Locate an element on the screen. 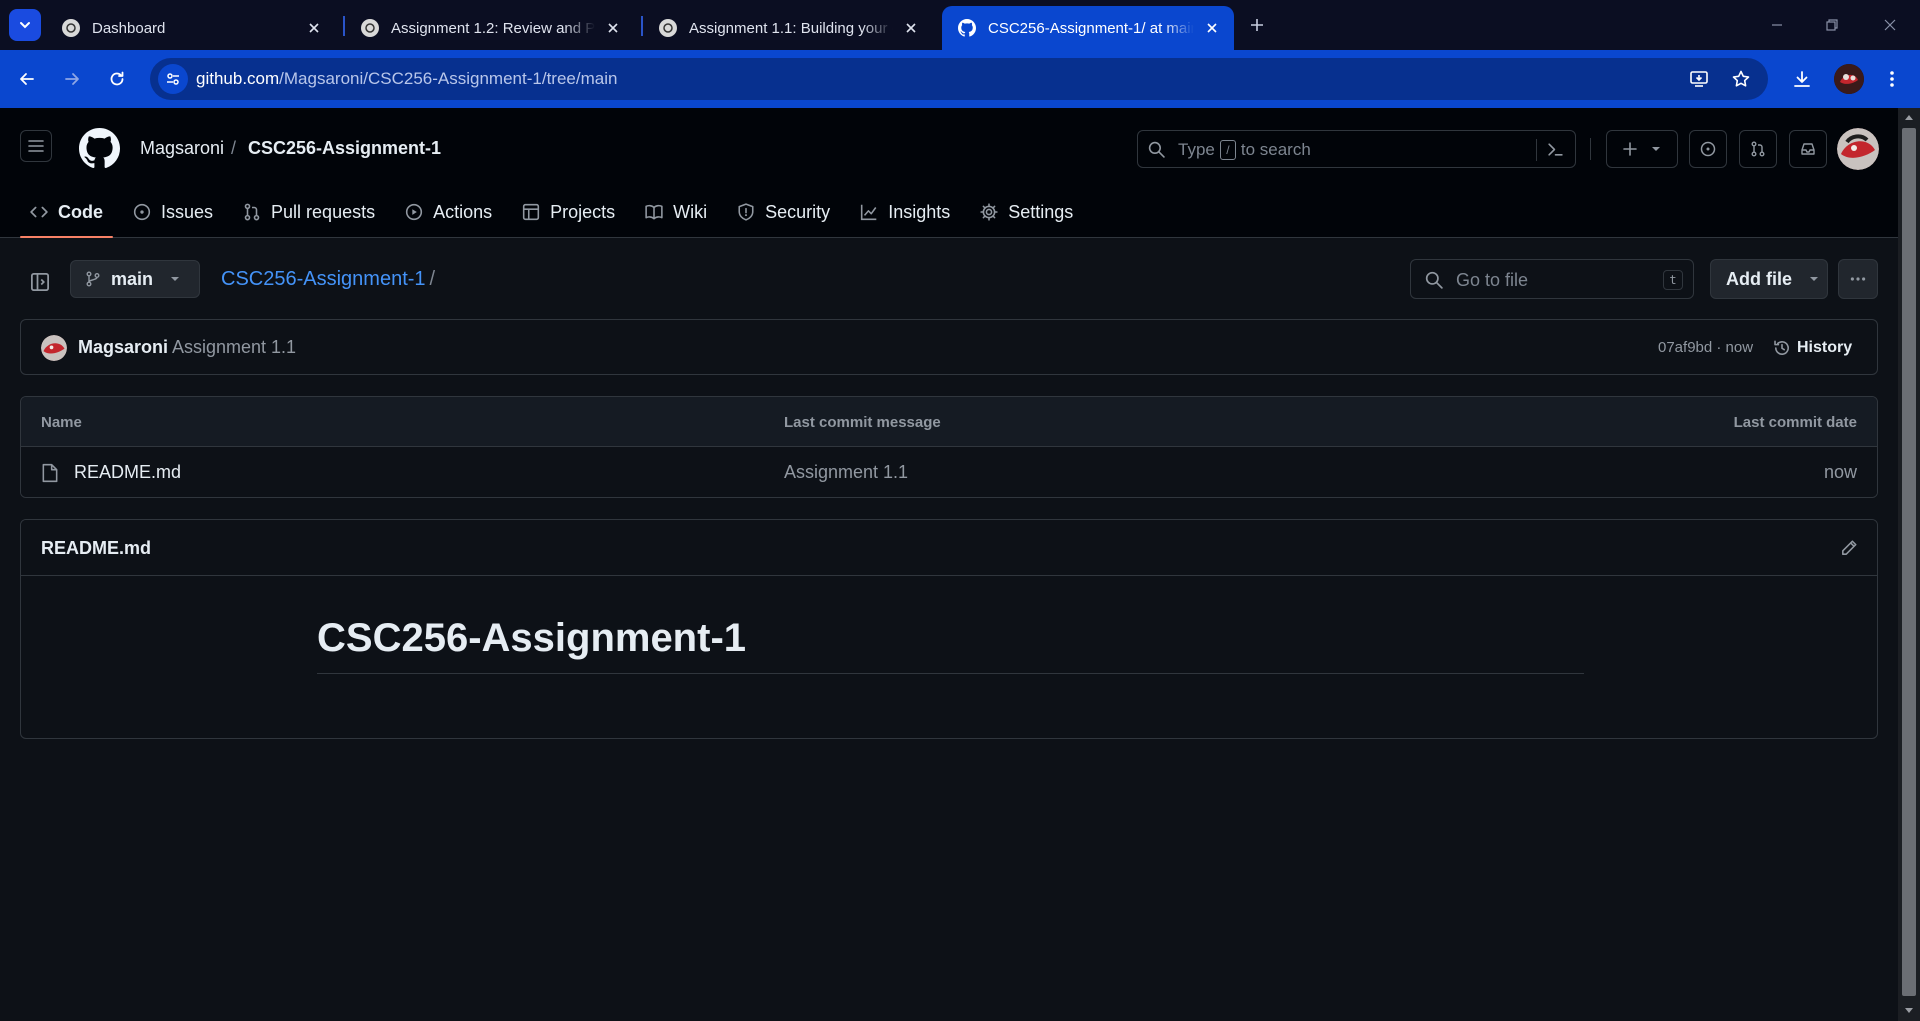  graph-icon is located at coordinates (869, 212).